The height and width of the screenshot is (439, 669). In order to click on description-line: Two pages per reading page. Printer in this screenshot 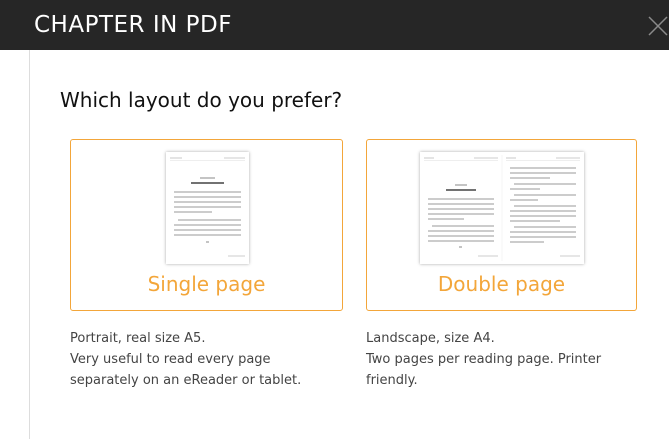, I will do `click(484, 359)`.